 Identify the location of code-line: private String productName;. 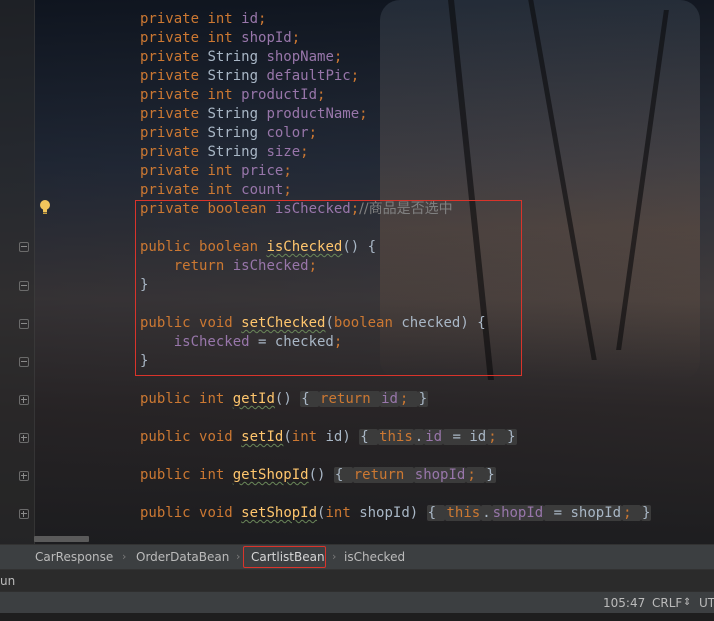
(254, 114).